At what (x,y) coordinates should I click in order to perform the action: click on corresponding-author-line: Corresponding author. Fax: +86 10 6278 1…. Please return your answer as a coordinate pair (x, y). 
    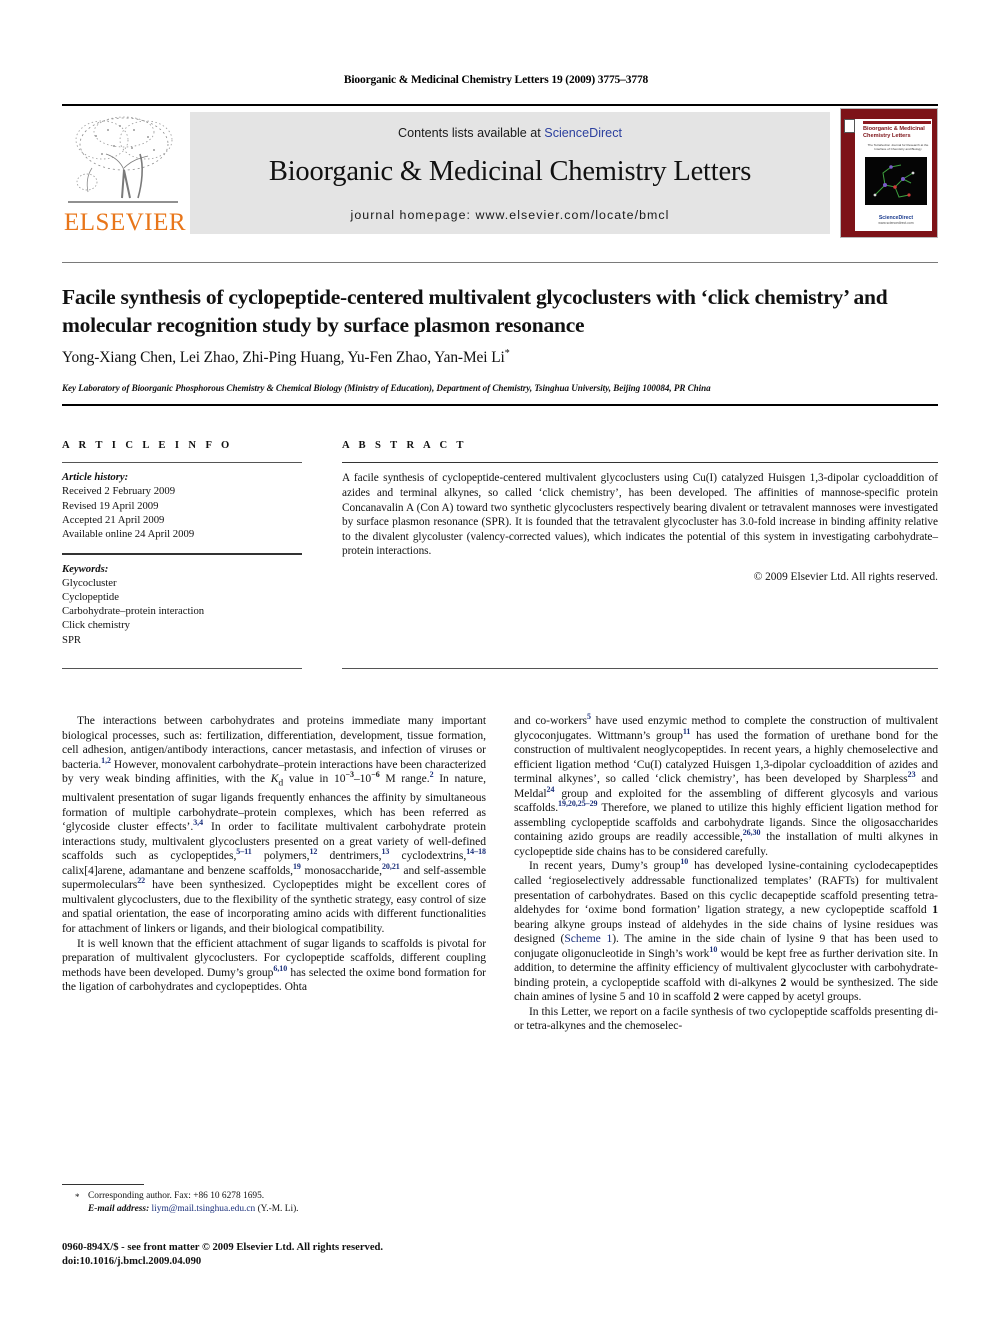
    Looking at the image, I should click on (176, 1196).